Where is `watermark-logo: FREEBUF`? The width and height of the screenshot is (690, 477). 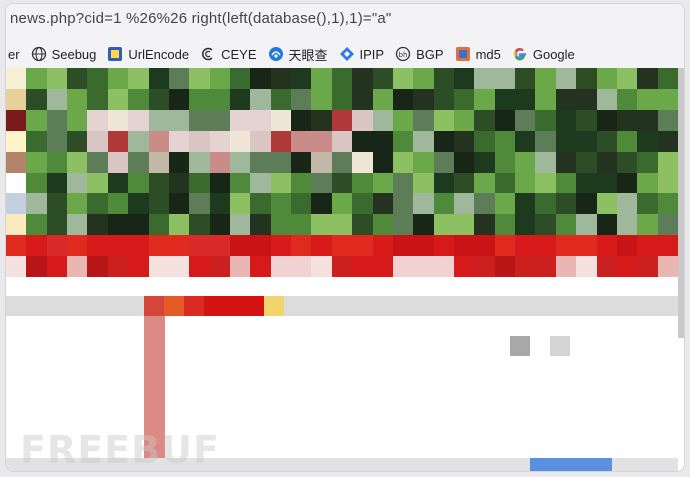
watermark-logo: FREEBUF is located at coordinates (120, 449).